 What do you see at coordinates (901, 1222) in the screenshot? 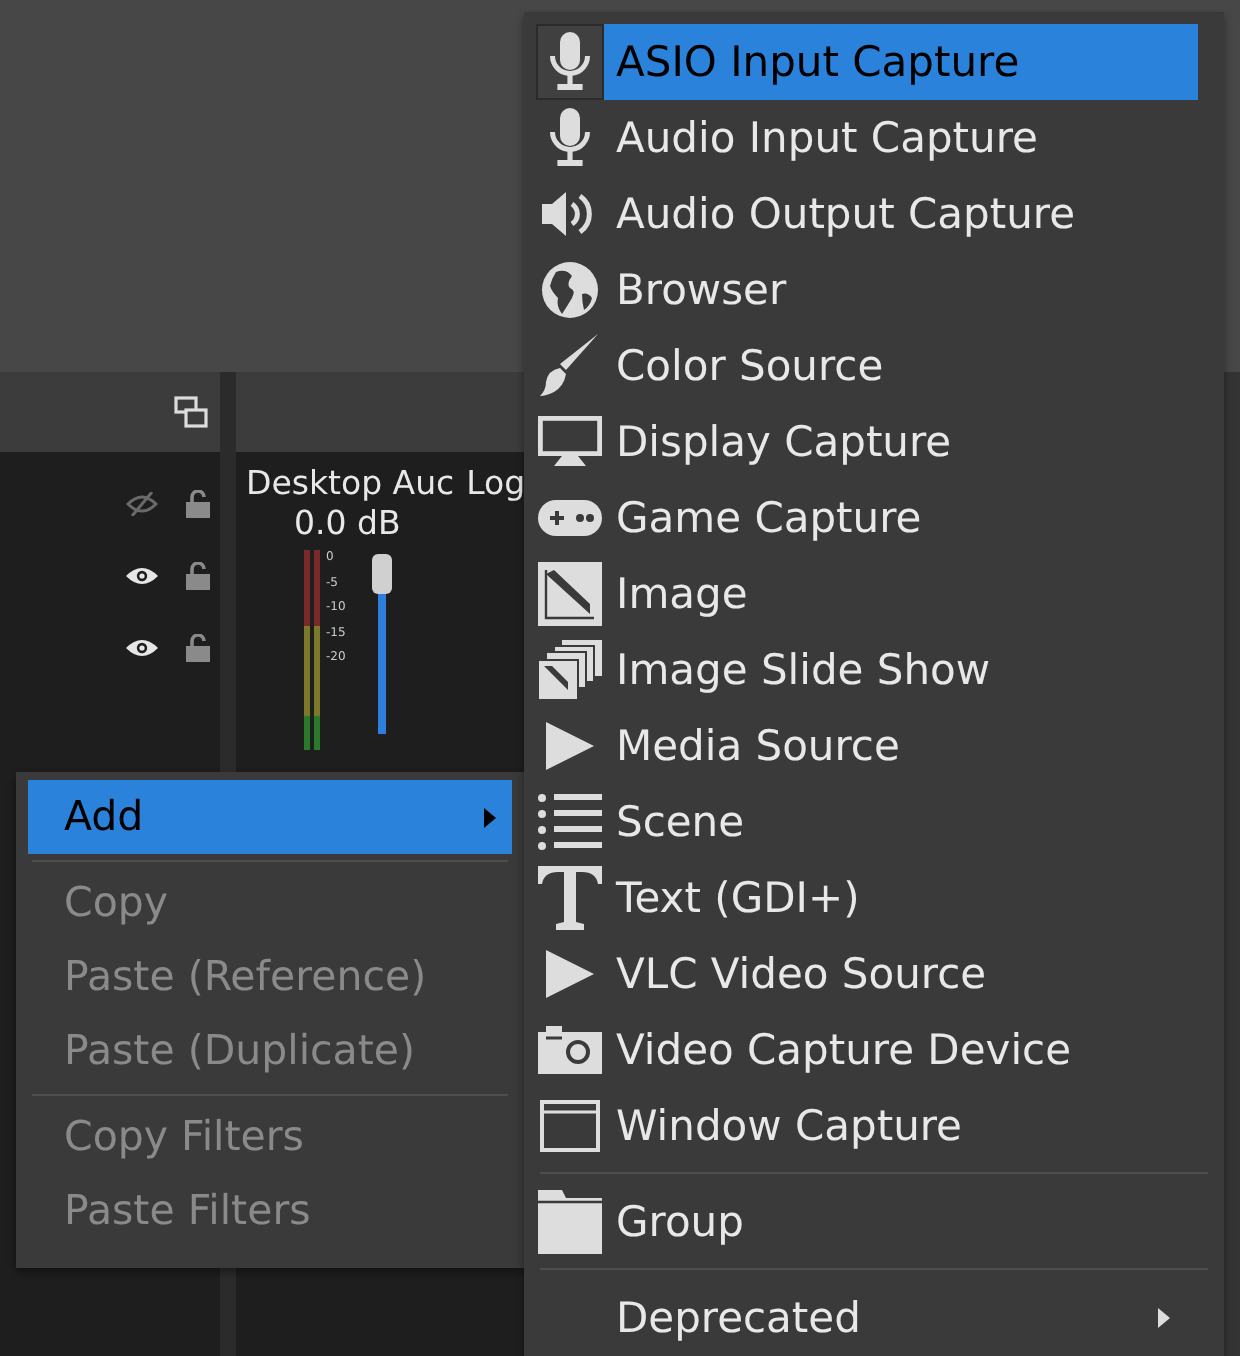
I see `menu-item: Group` at bounding box center [901, 1222].